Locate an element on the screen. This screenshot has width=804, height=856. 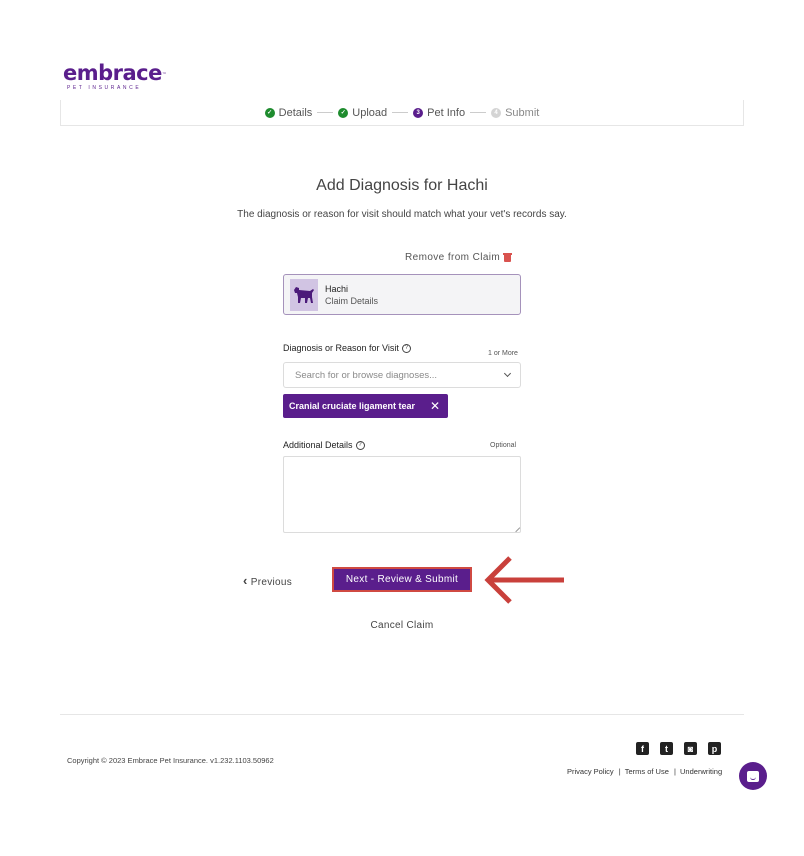
step-label: Pet Info is located at coordinates (446, 112).